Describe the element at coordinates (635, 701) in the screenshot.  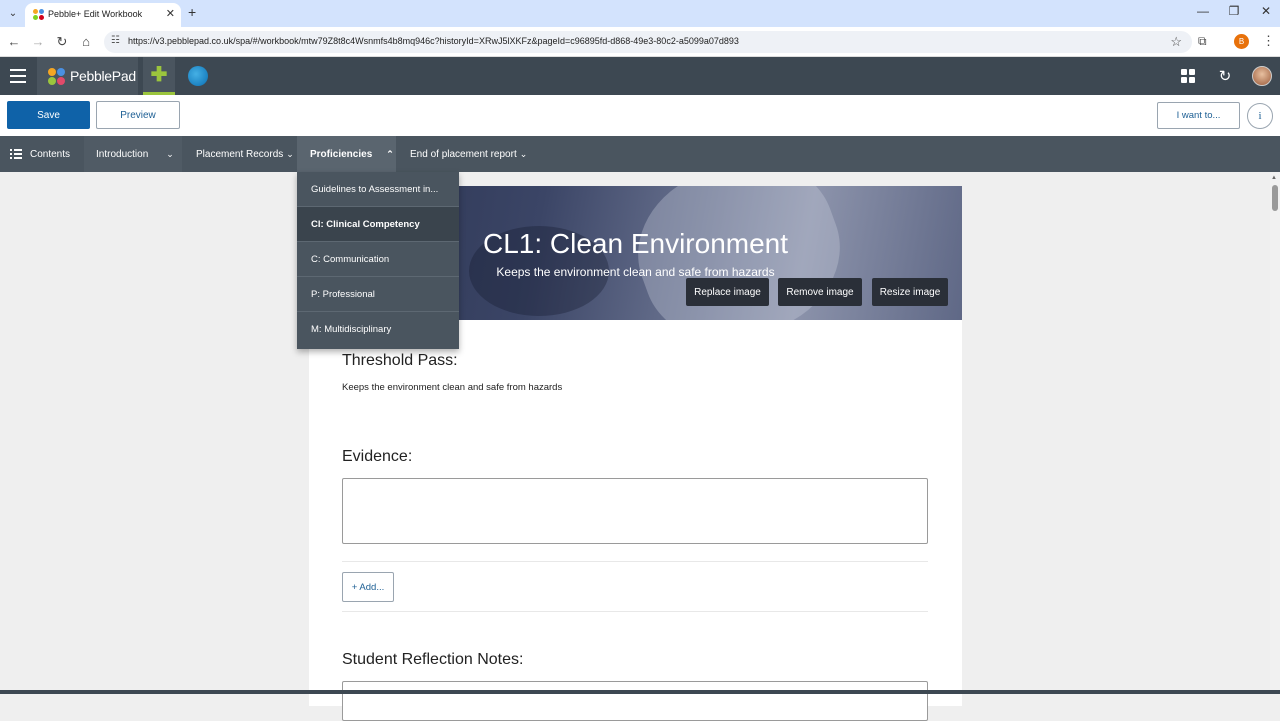
I see `reflection-notes-field` at that location.